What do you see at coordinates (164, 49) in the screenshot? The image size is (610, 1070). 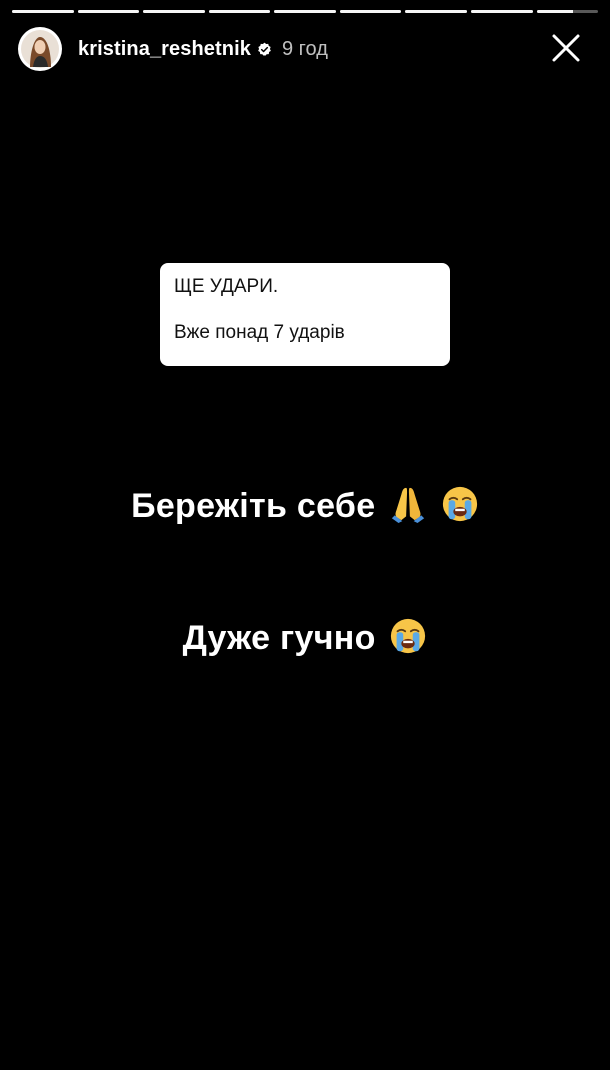 I see `username: kristina_reshetnik` at bounding box center [164, 49].